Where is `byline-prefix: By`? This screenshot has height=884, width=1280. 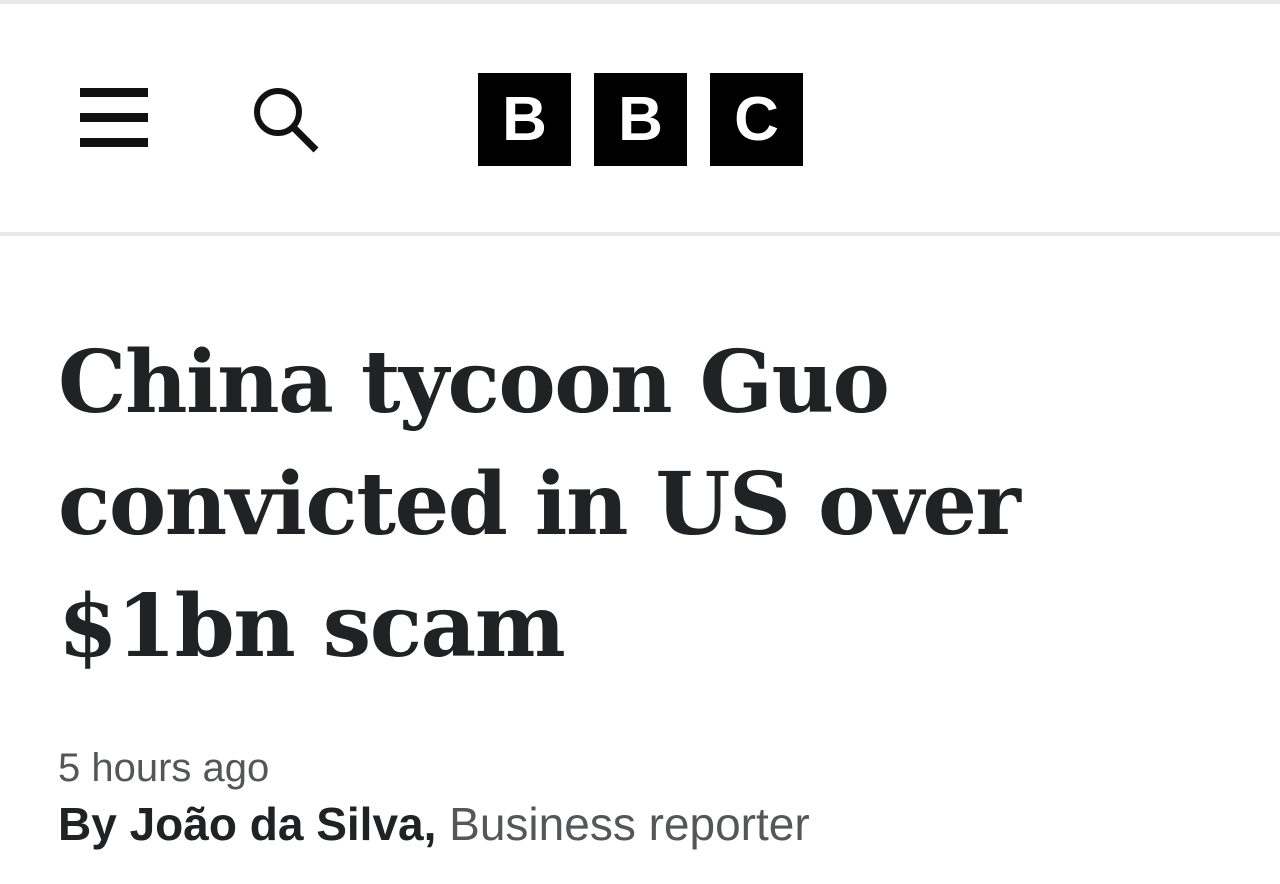 byline-prefix: By is located at coordinates (87, 824).